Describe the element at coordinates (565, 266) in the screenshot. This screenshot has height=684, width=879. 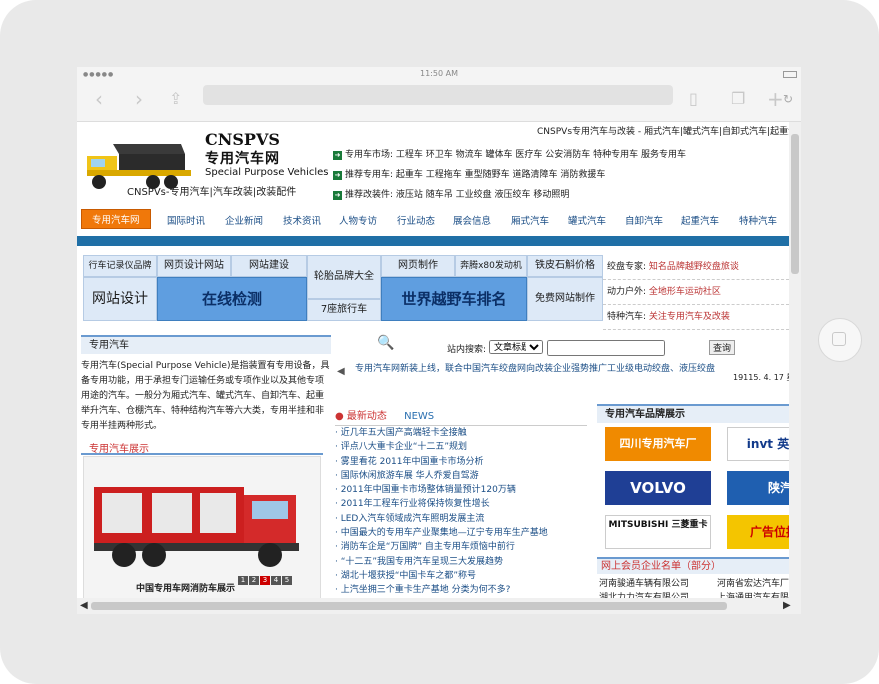
I see `ad-link: 铁皮石斛价格` at that location.